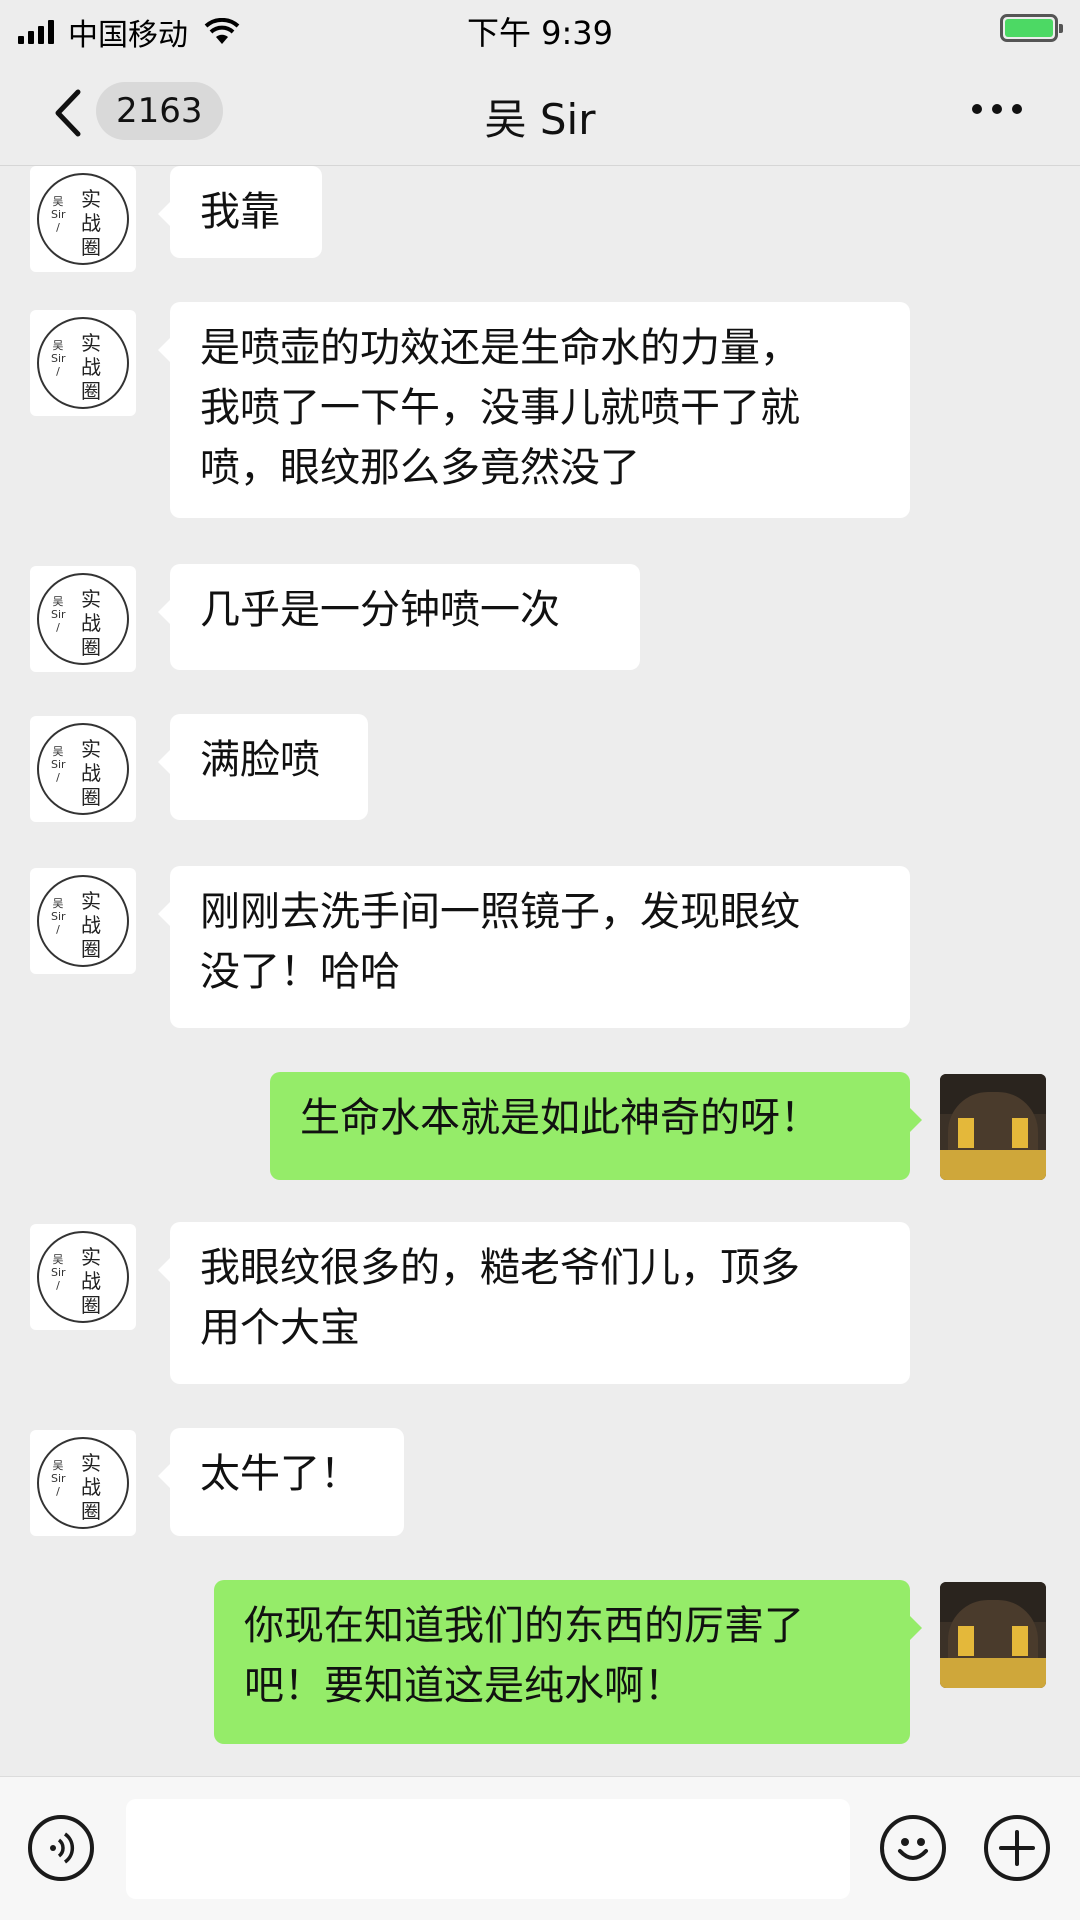 The image size is (1080, 1920). What do you see at coordinates (540, 33) in the screenshot?
I see `status-time: 下午 9:39` at bounding box center [540, 33].